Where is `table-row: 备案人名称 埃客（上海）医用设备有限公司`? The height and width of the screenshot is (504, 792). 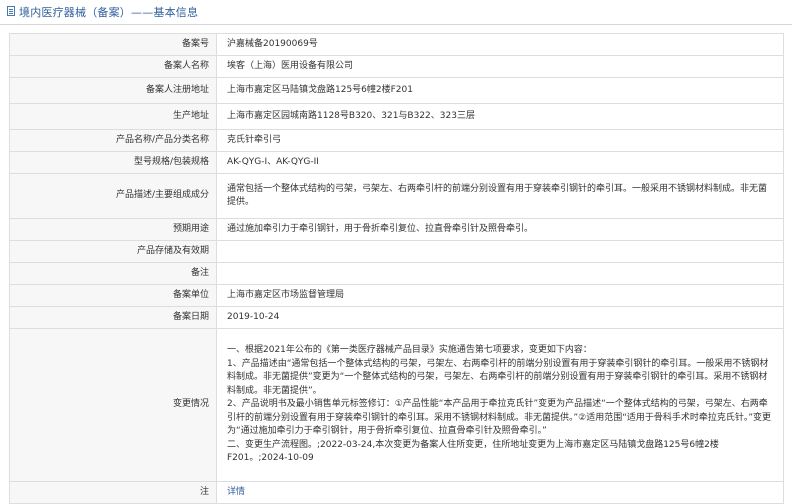 table-row: 备案人名称 埃客（上海）医用设备有限公司 is located at coordinates (396, 66).